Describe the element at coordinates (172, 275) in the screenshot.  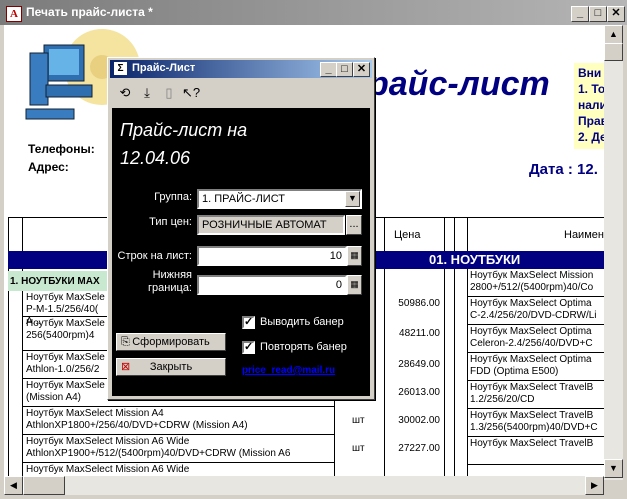
I see `lower-bound-label-line-1: Нижняя` at that location.